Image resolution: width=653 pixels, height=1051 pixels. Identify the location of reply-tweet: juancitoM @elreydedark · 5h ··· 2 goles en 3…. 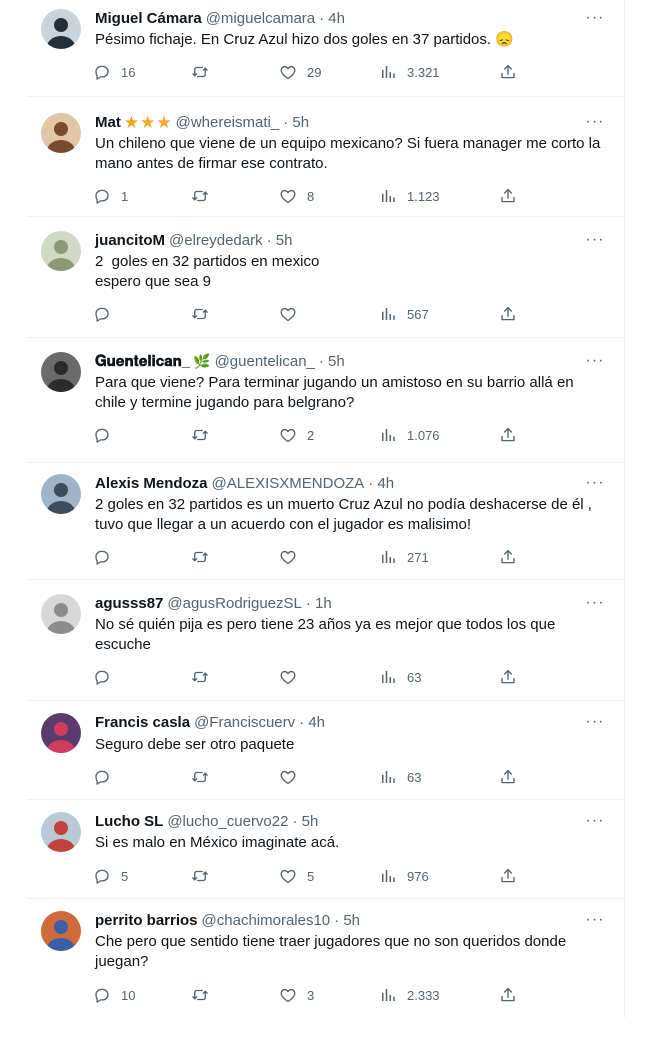
(326, 276).